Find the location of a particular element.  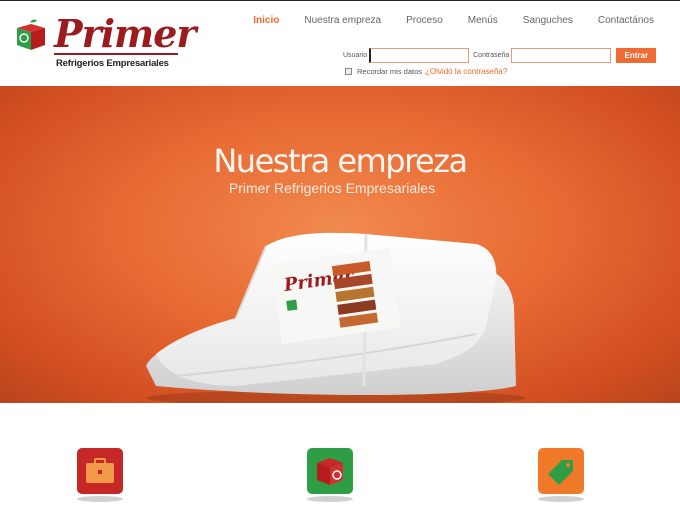

password-input is located at coordinates (561, 55).